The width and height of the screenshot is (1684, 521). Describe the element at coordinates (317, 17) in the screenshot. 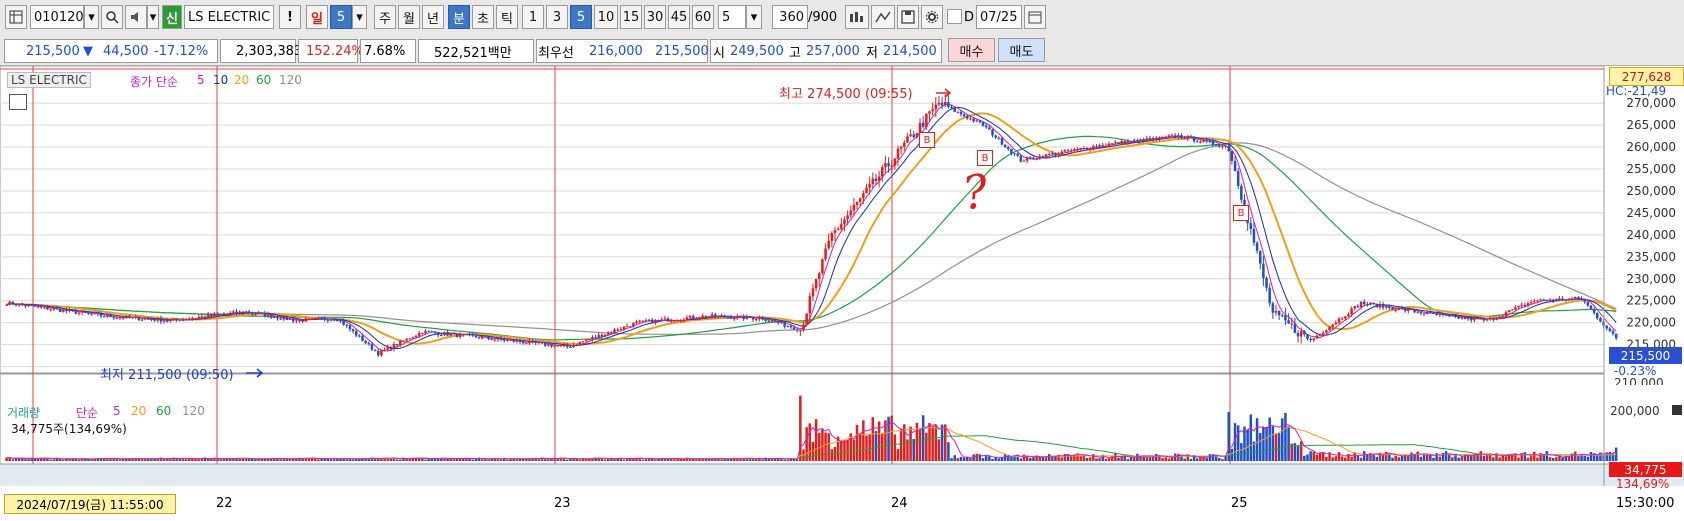

I see `period-day-tab: 일` at that location.